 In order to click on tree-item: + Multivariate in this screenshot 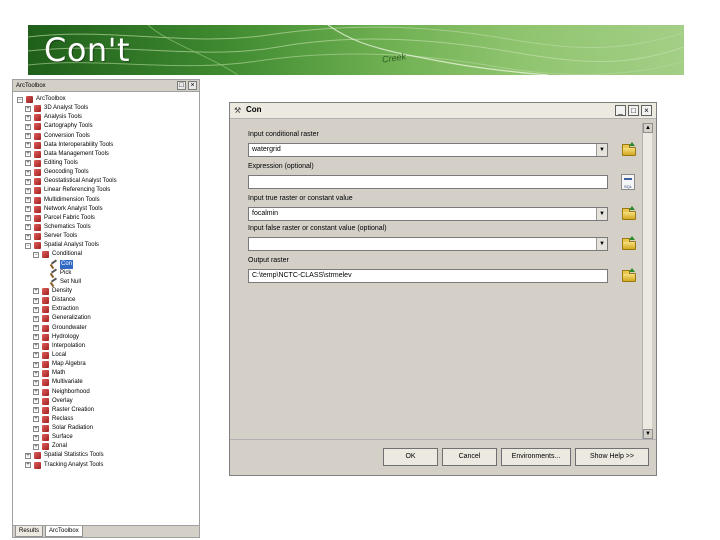, I will do `click(106, 382)`.